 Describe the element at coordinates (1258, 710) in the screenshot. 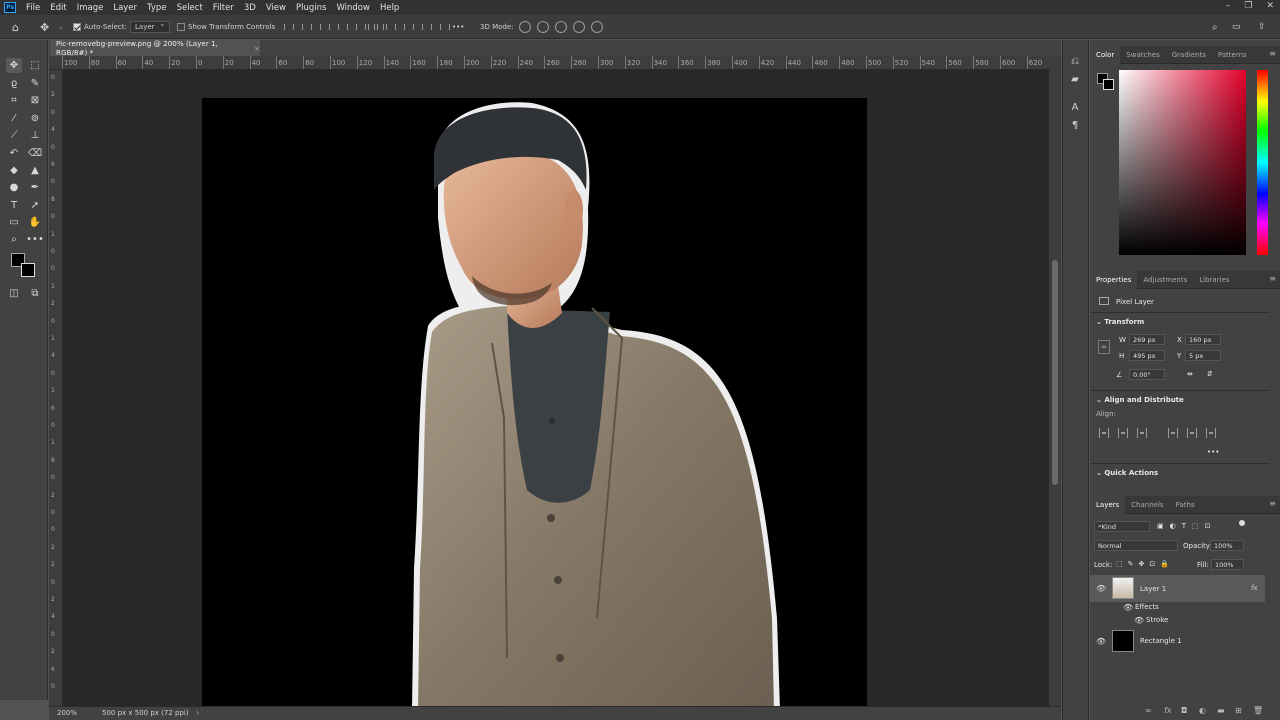

I see `delete-layer-icon: 🗑` at that location.